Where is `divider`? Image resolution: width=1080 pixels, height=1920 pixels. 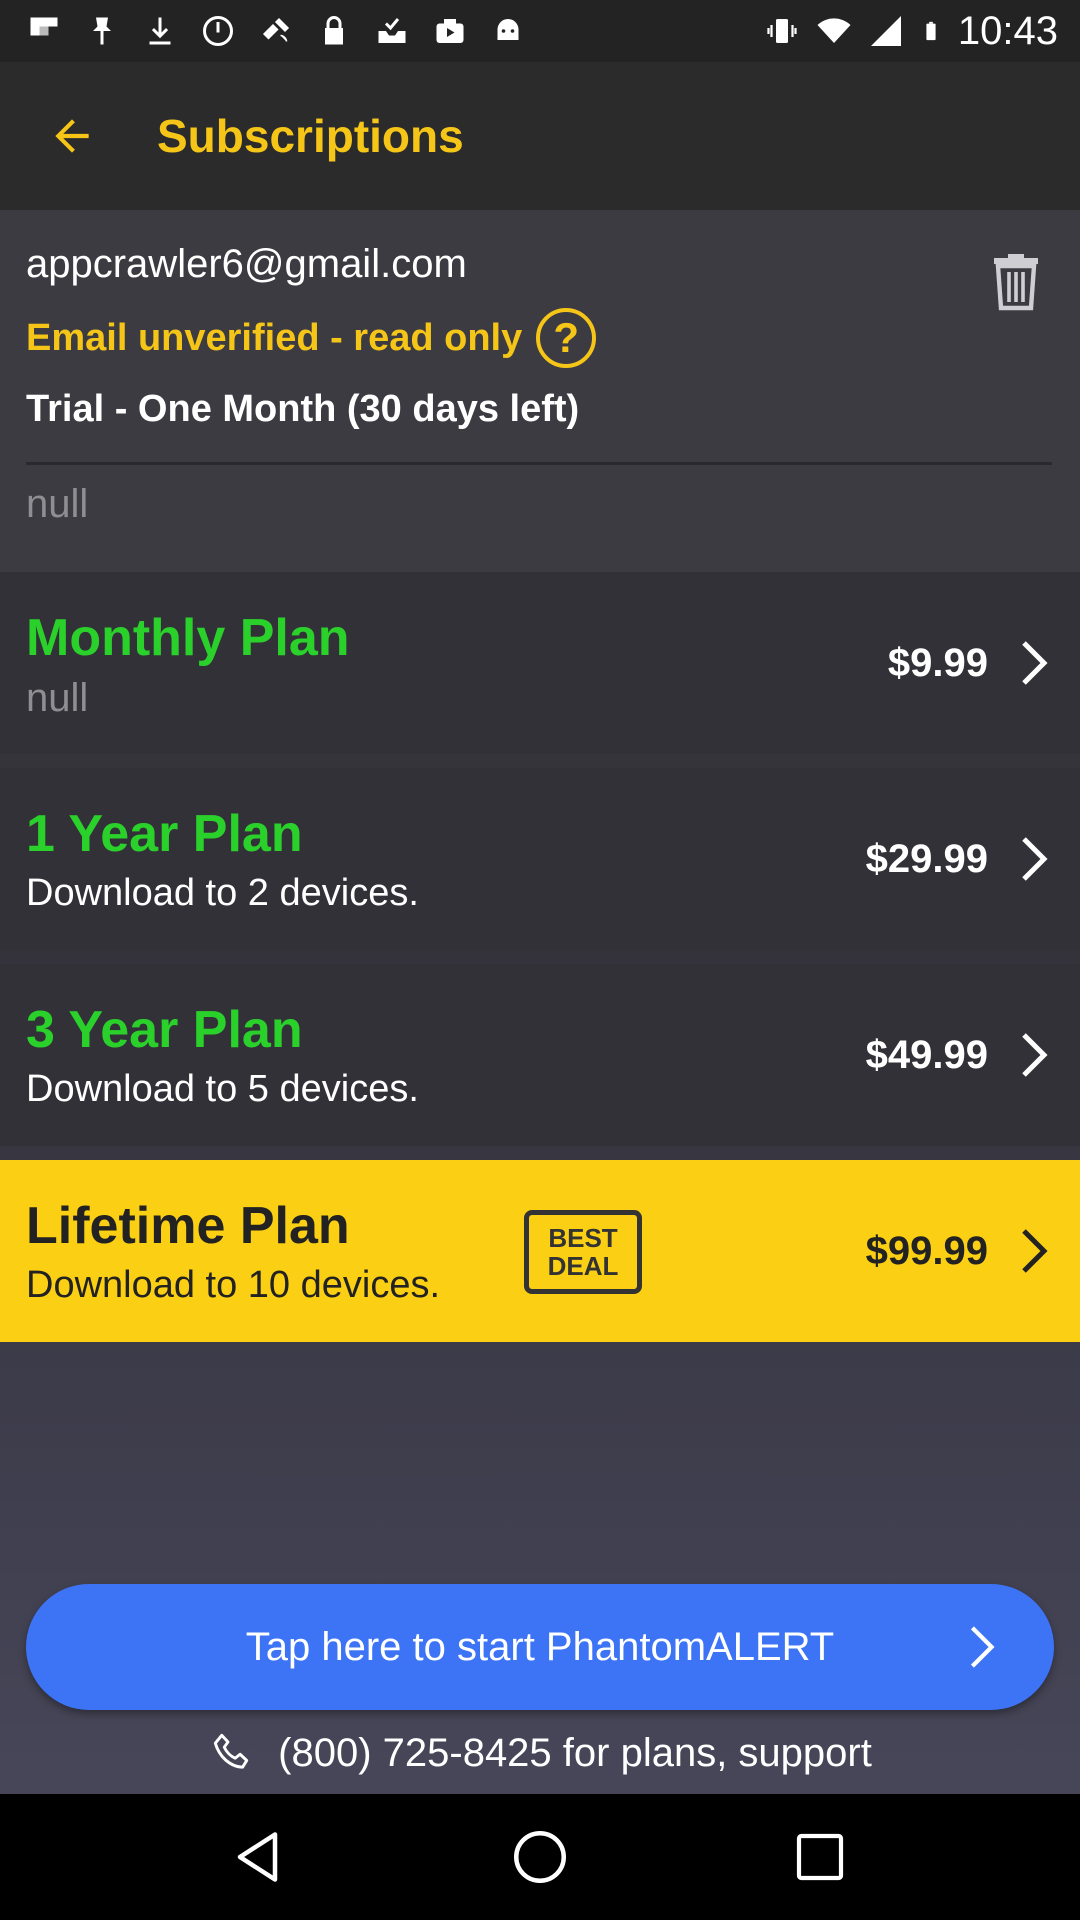
divider is located at coordinates (539, 463).